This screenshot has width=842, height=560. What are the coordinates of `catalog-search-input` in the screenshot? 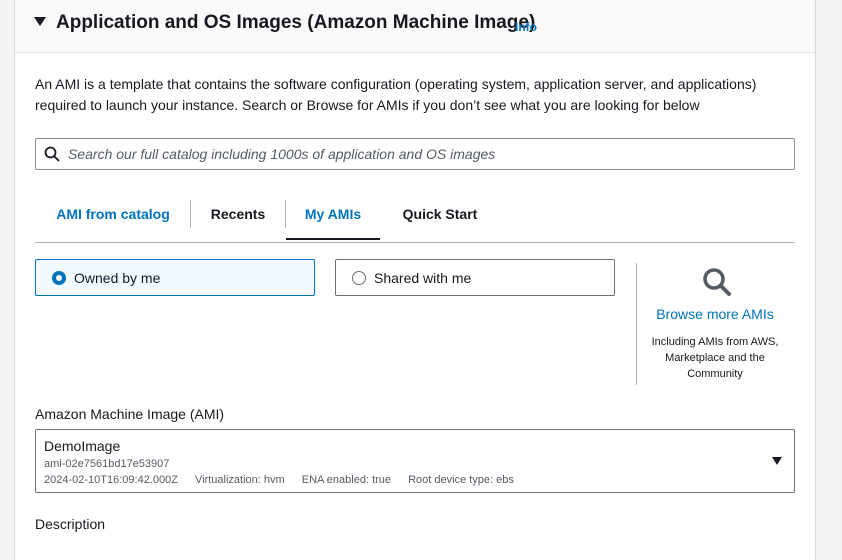 It's located at (428, 154).